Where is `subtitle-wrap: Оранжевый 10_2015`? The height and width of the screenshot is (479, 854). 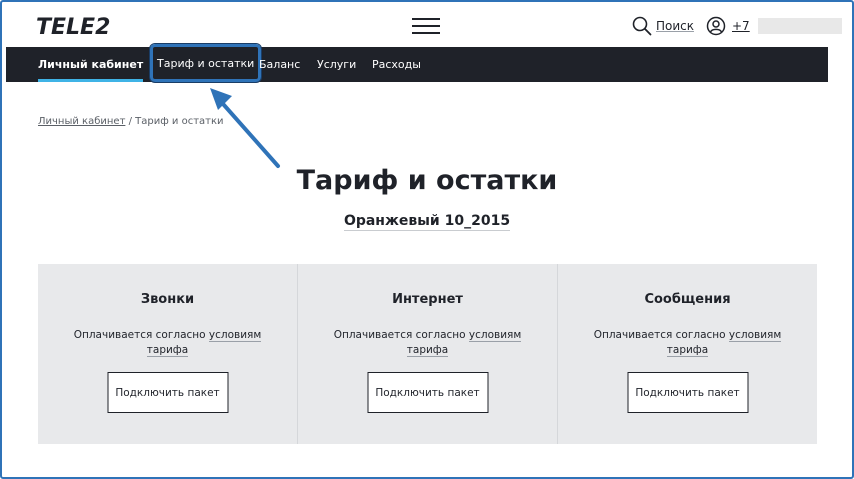 subtitle-wrap: Оранжевый 10_2015 is located at coordinates (427, 220).